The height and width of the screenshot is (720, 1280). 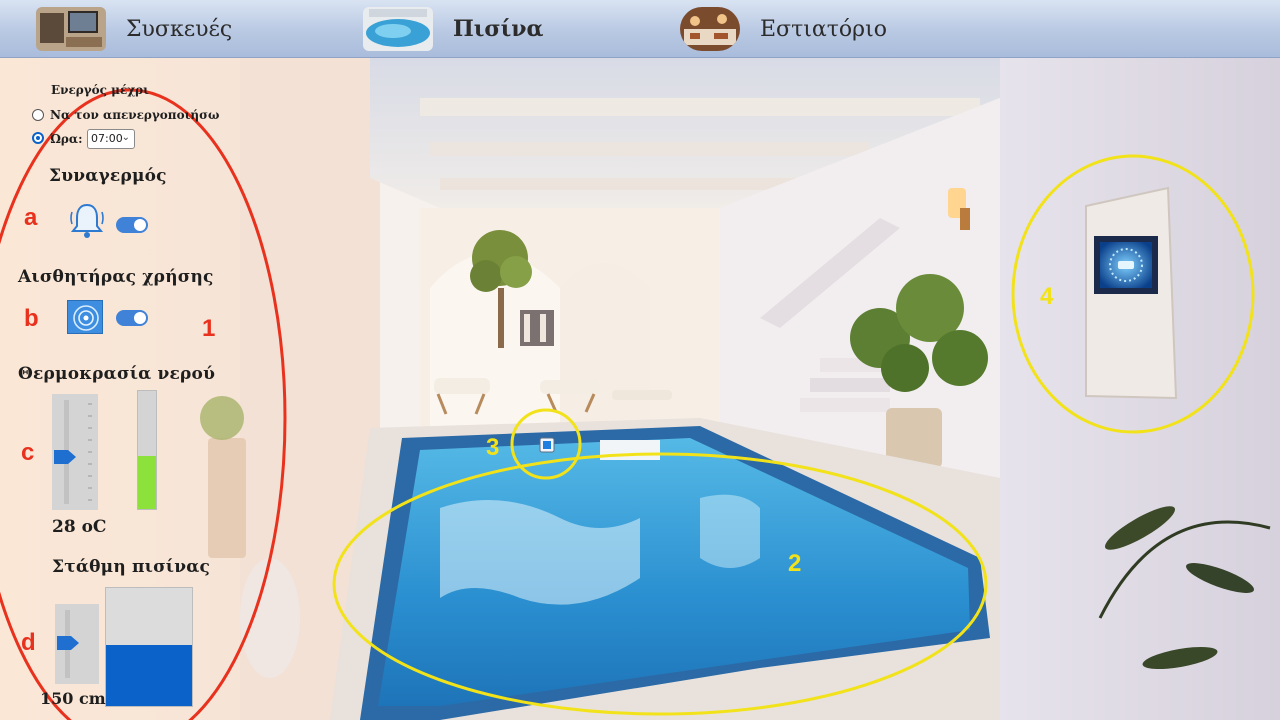 I want to click on alarm-toggle, so click(x=132, y=225).